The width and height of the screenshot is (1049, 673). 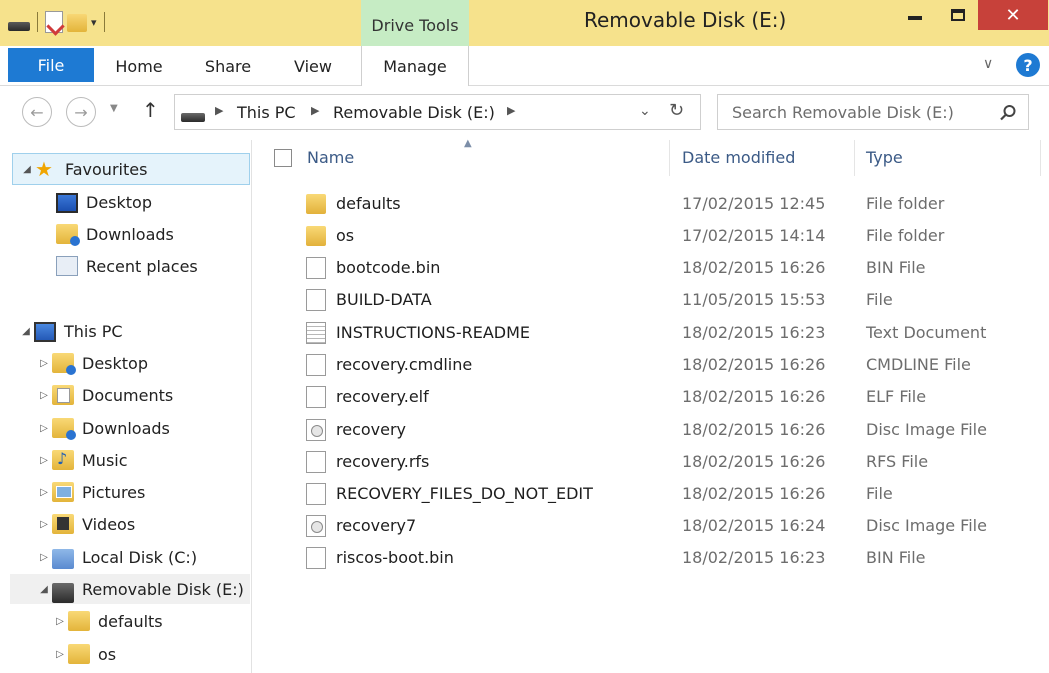 What do you see at coordinates (104, 428) in the screenshot?
I see `nav-item-downloads: ▷ Downloads` at bounding box center [104, 428].